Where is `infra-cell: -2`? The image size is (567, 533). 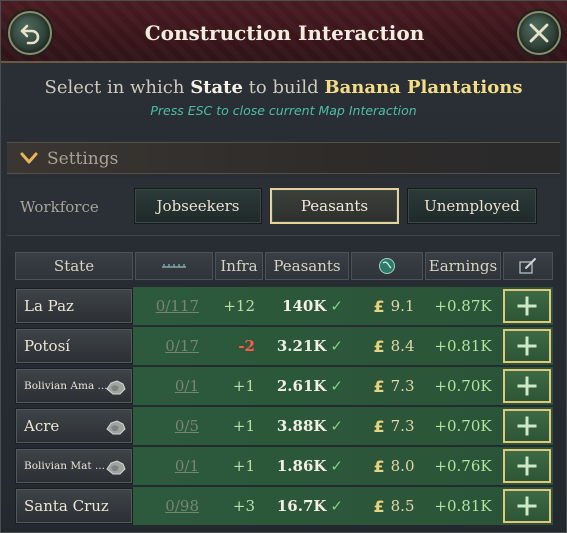
infra-cell: -2 is located at coordinates (239, 346).